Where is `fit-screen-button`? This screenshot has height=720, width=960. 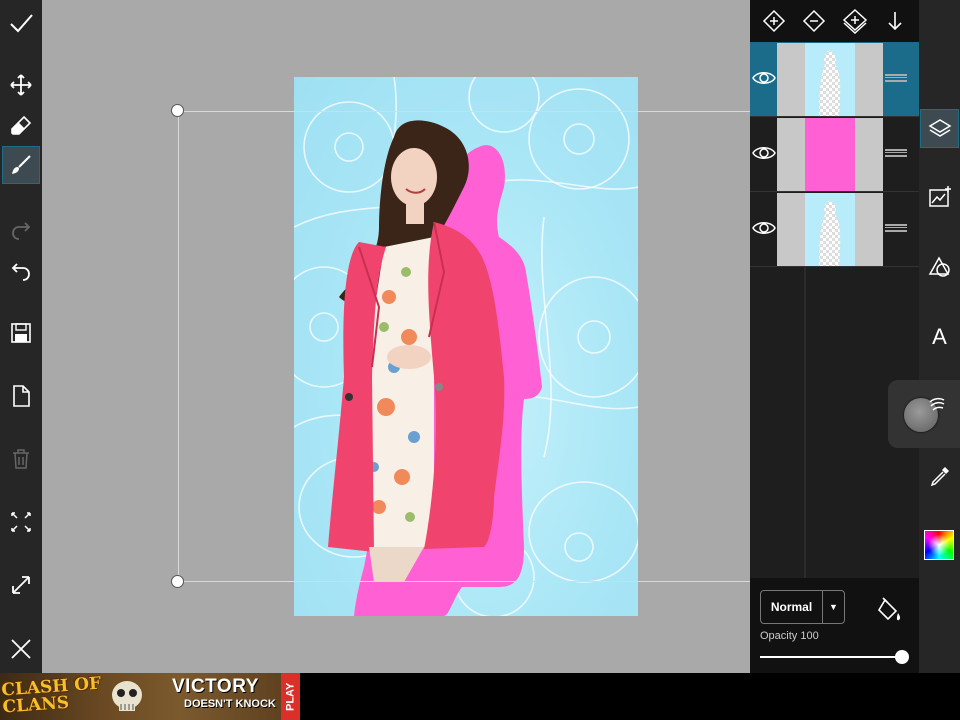
fit-screen-button is located at coordinates (21, 522).